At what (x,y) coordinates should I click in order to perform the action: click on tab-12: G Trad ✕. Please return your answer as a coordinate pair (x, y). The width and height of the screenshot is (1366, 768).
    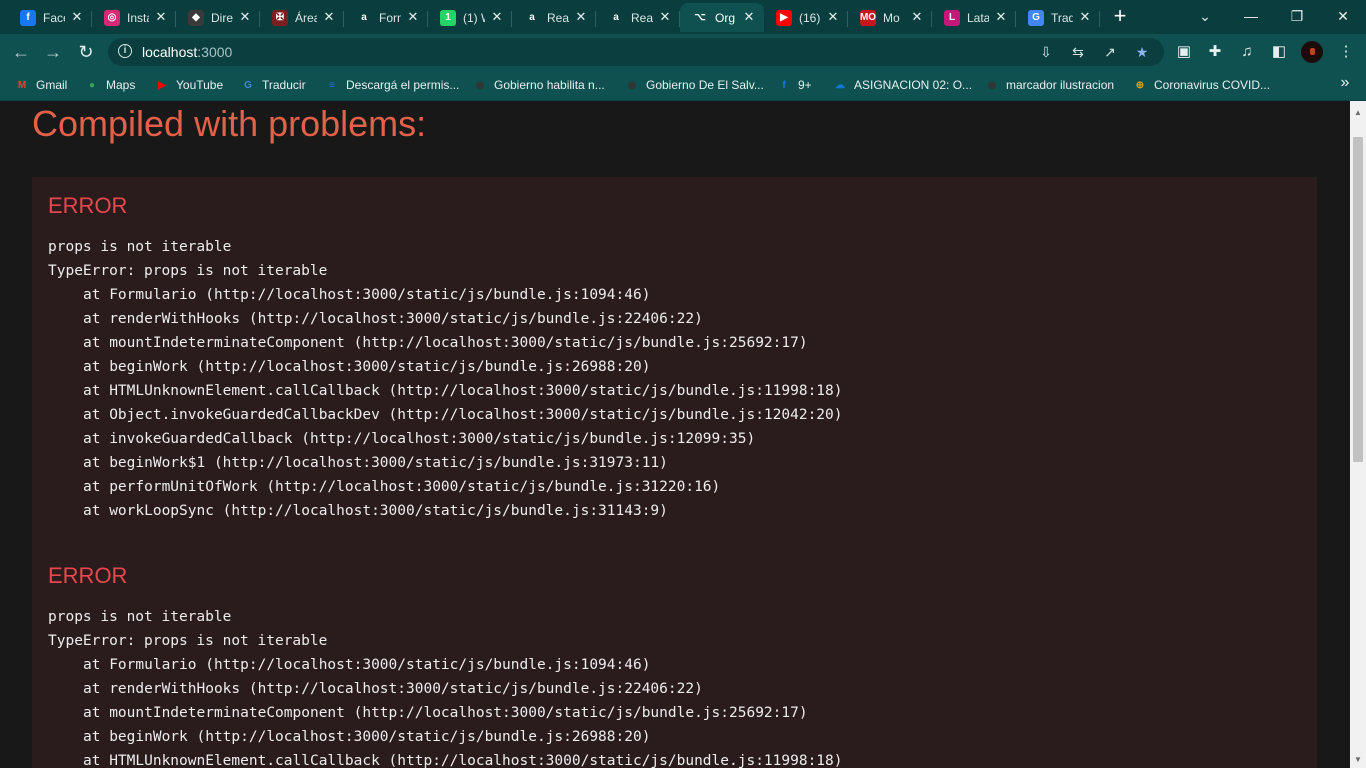
    Looking at the image, I should click on (1058, 17).